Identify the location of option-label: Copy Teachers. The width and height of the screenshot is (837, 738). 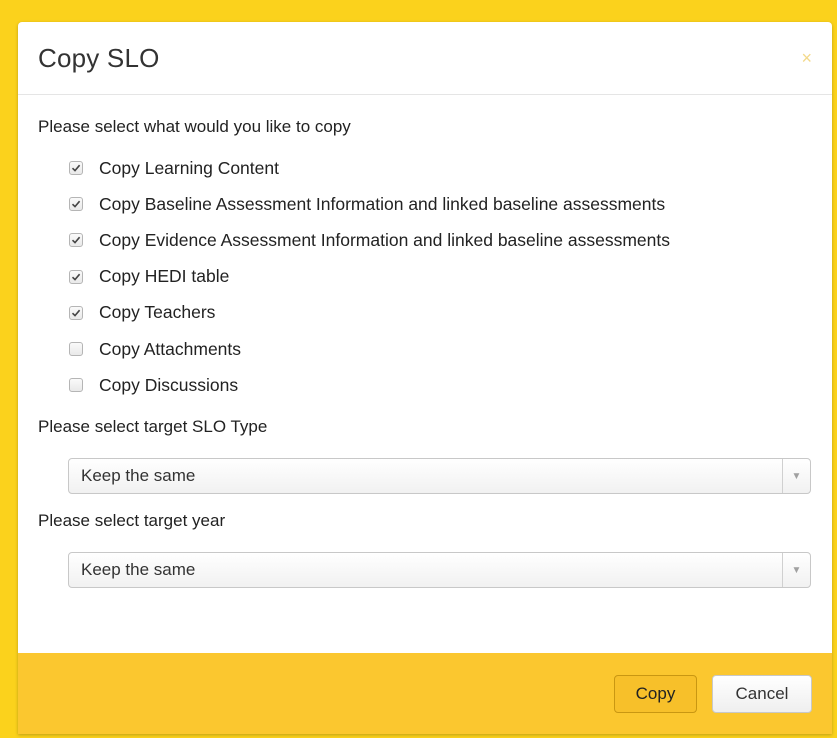
(157, 312).